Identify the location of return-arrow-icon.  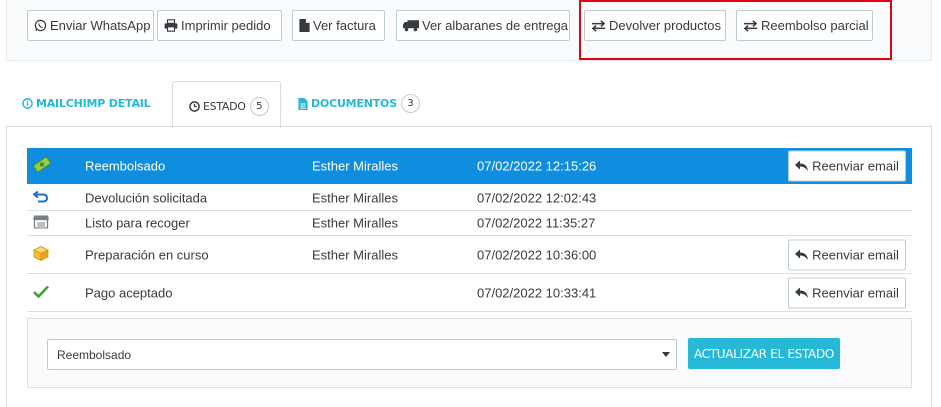
(40, 197).